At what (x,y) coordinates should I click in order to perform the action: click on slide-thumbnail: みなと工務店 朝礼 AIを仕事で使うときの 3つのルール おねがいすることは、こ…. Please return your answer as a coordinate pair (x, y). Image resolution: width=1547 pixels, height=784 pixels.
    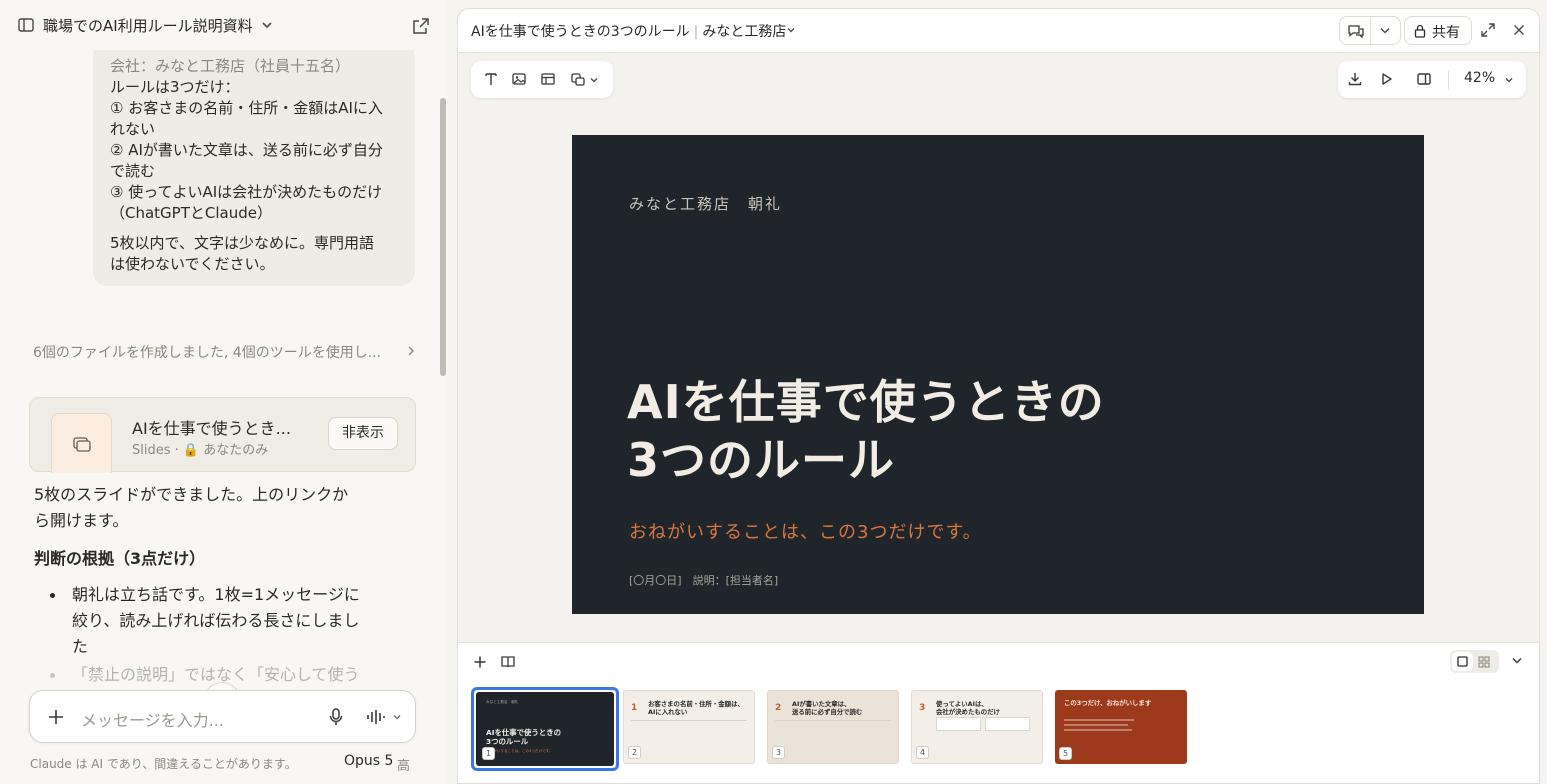
    Looking at the image, I should click on (545, 729).